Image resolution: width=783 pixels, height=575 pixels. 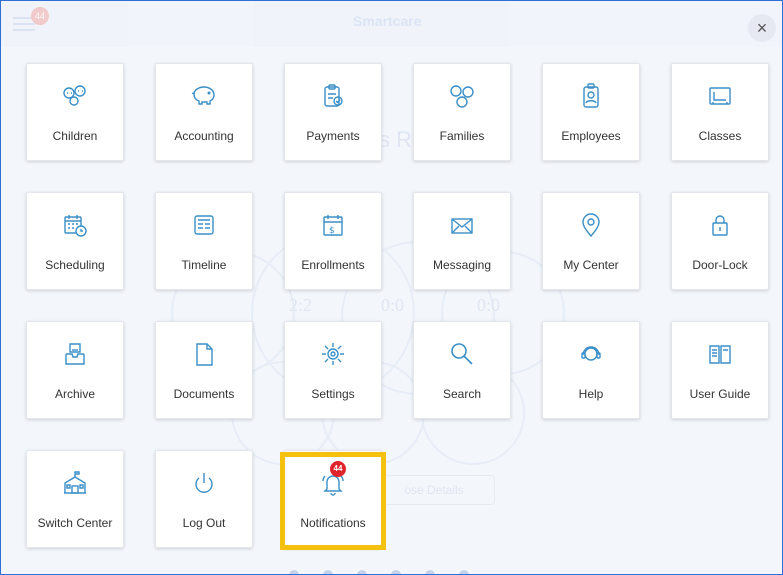 I want to click on tile-label: Documents, so click(x=204, y=394).